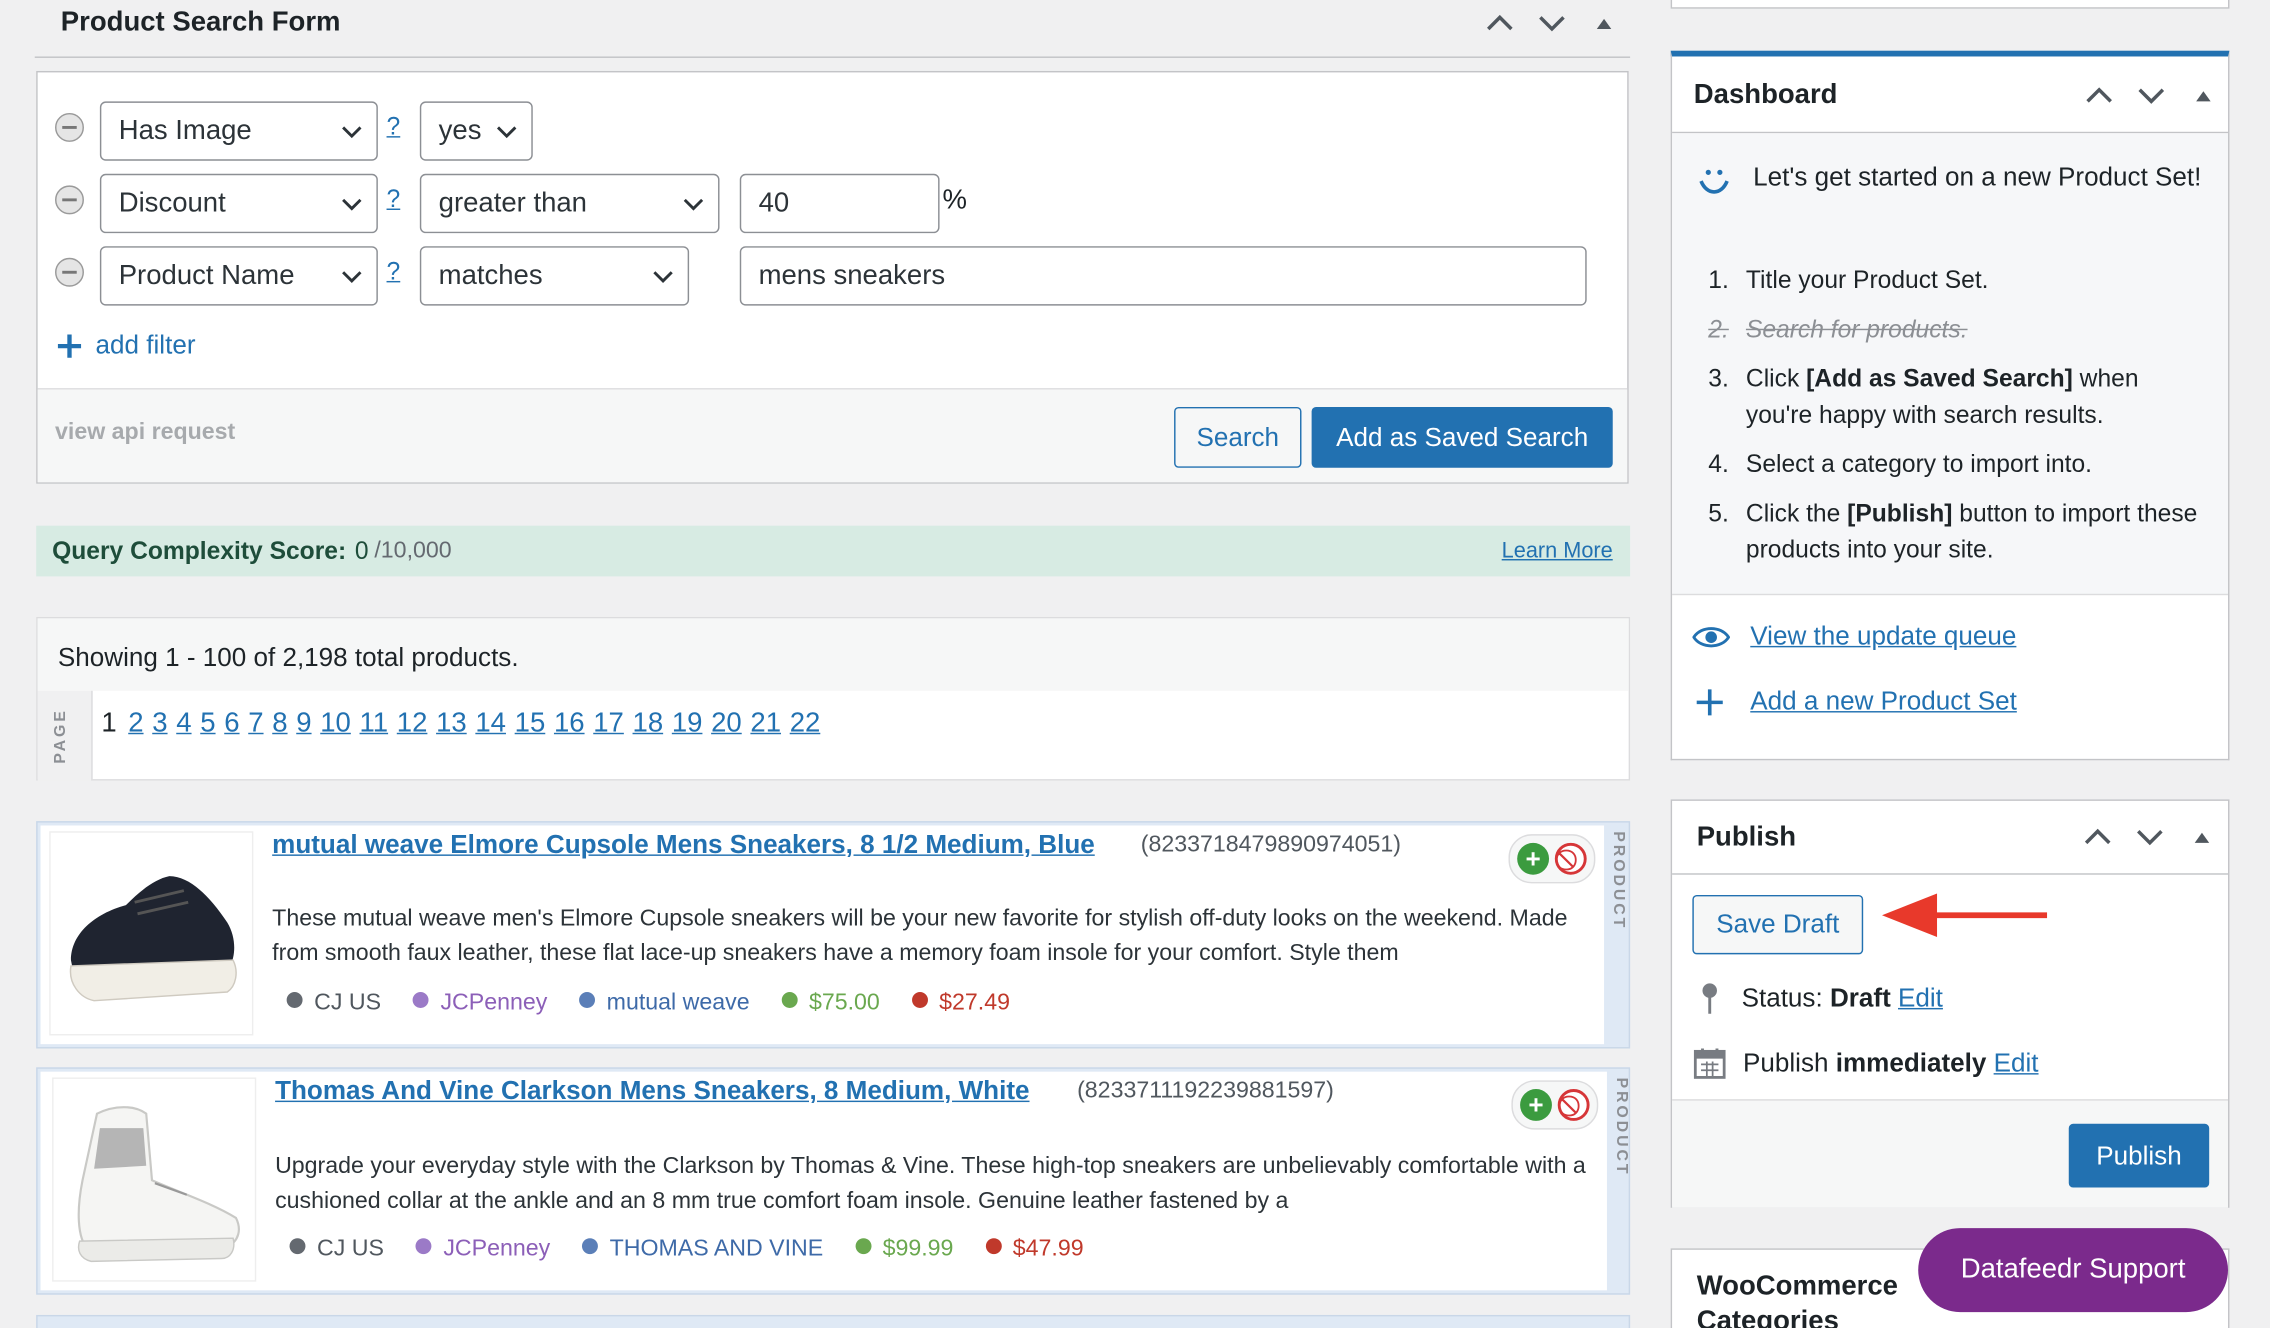  What do you see at coordinates (1848, 280) in the screenshot?
I see `step-item: 1. Title your Product Set.` at bounding box center [1848, 280].